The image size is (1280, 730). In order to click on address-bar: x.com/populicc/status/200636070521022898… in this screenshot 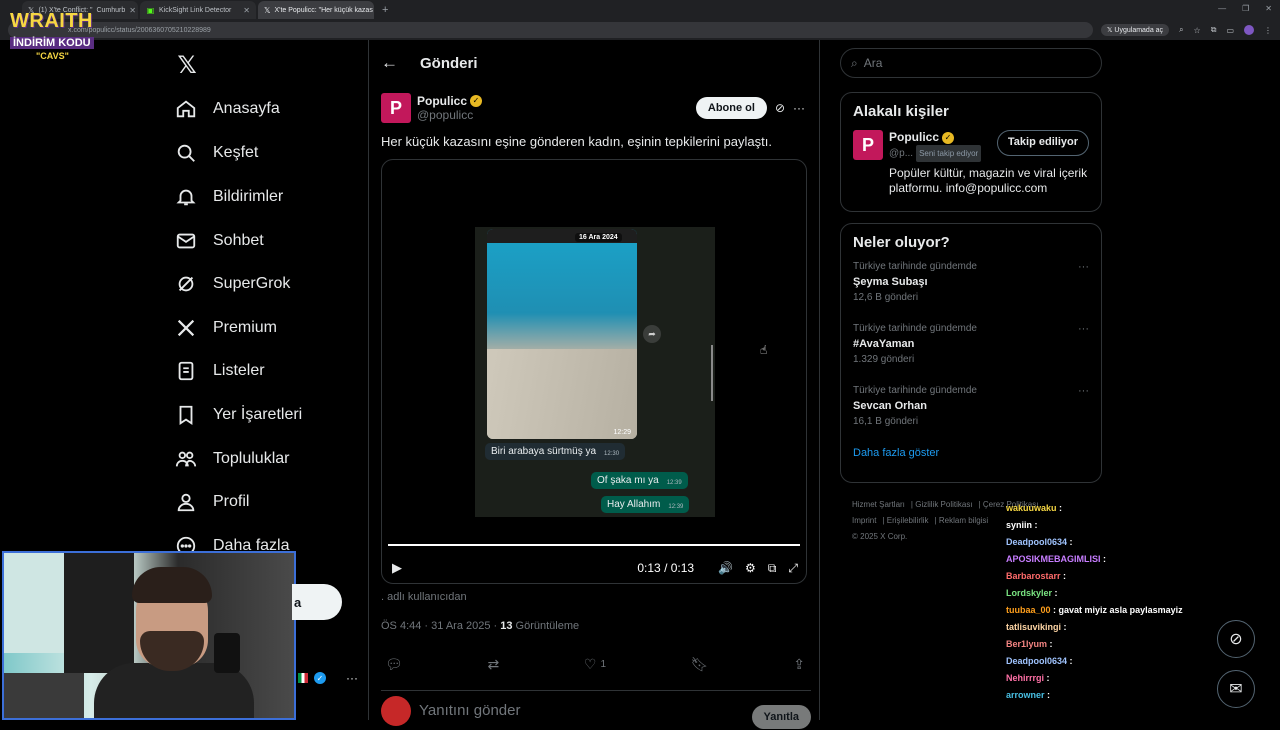, I will do `click(550, 30)`.